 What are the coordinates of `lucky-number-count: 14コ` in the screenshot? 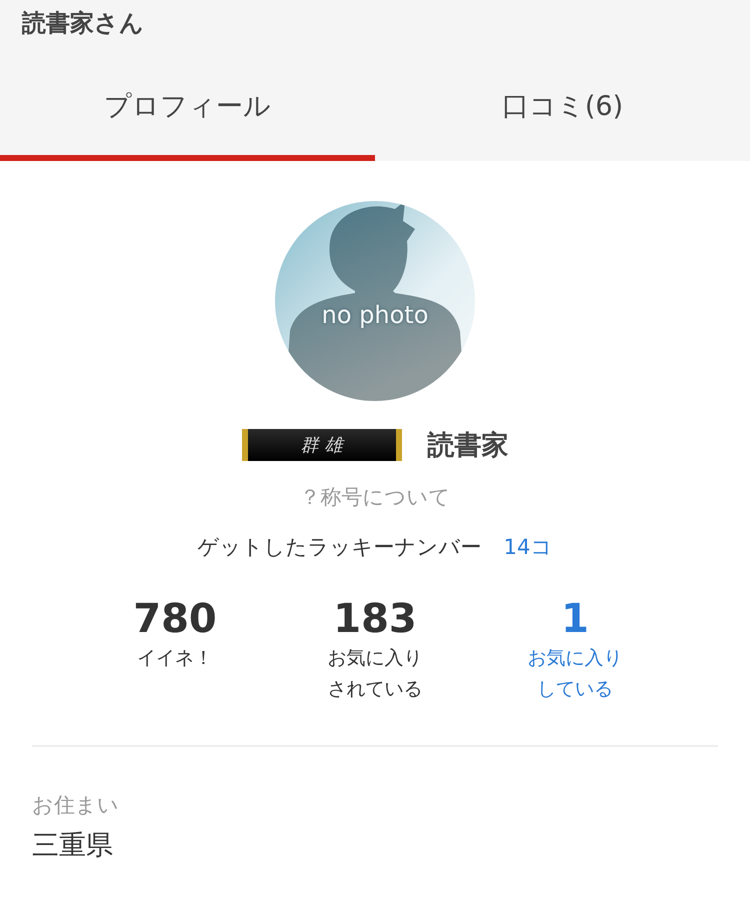 It's located at (528, 547).